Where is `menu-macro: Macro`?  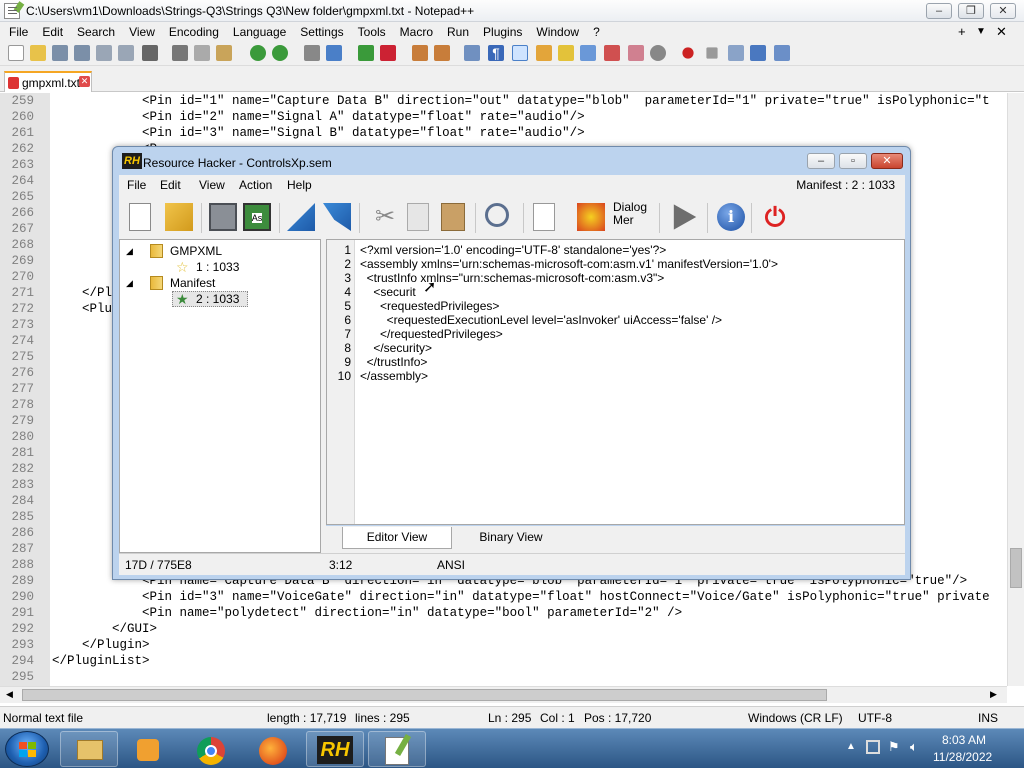
menu-macro: Macro is located at coordinates (416, 32).